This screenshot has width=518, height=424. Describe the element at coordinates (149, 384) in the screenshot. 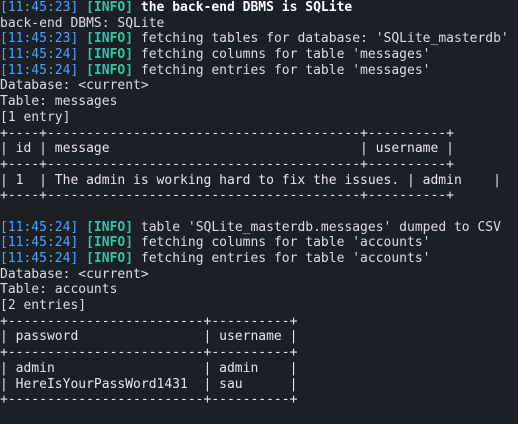

I see `table-row: | HereIsYourPassWord1431 | sau |` at that location.